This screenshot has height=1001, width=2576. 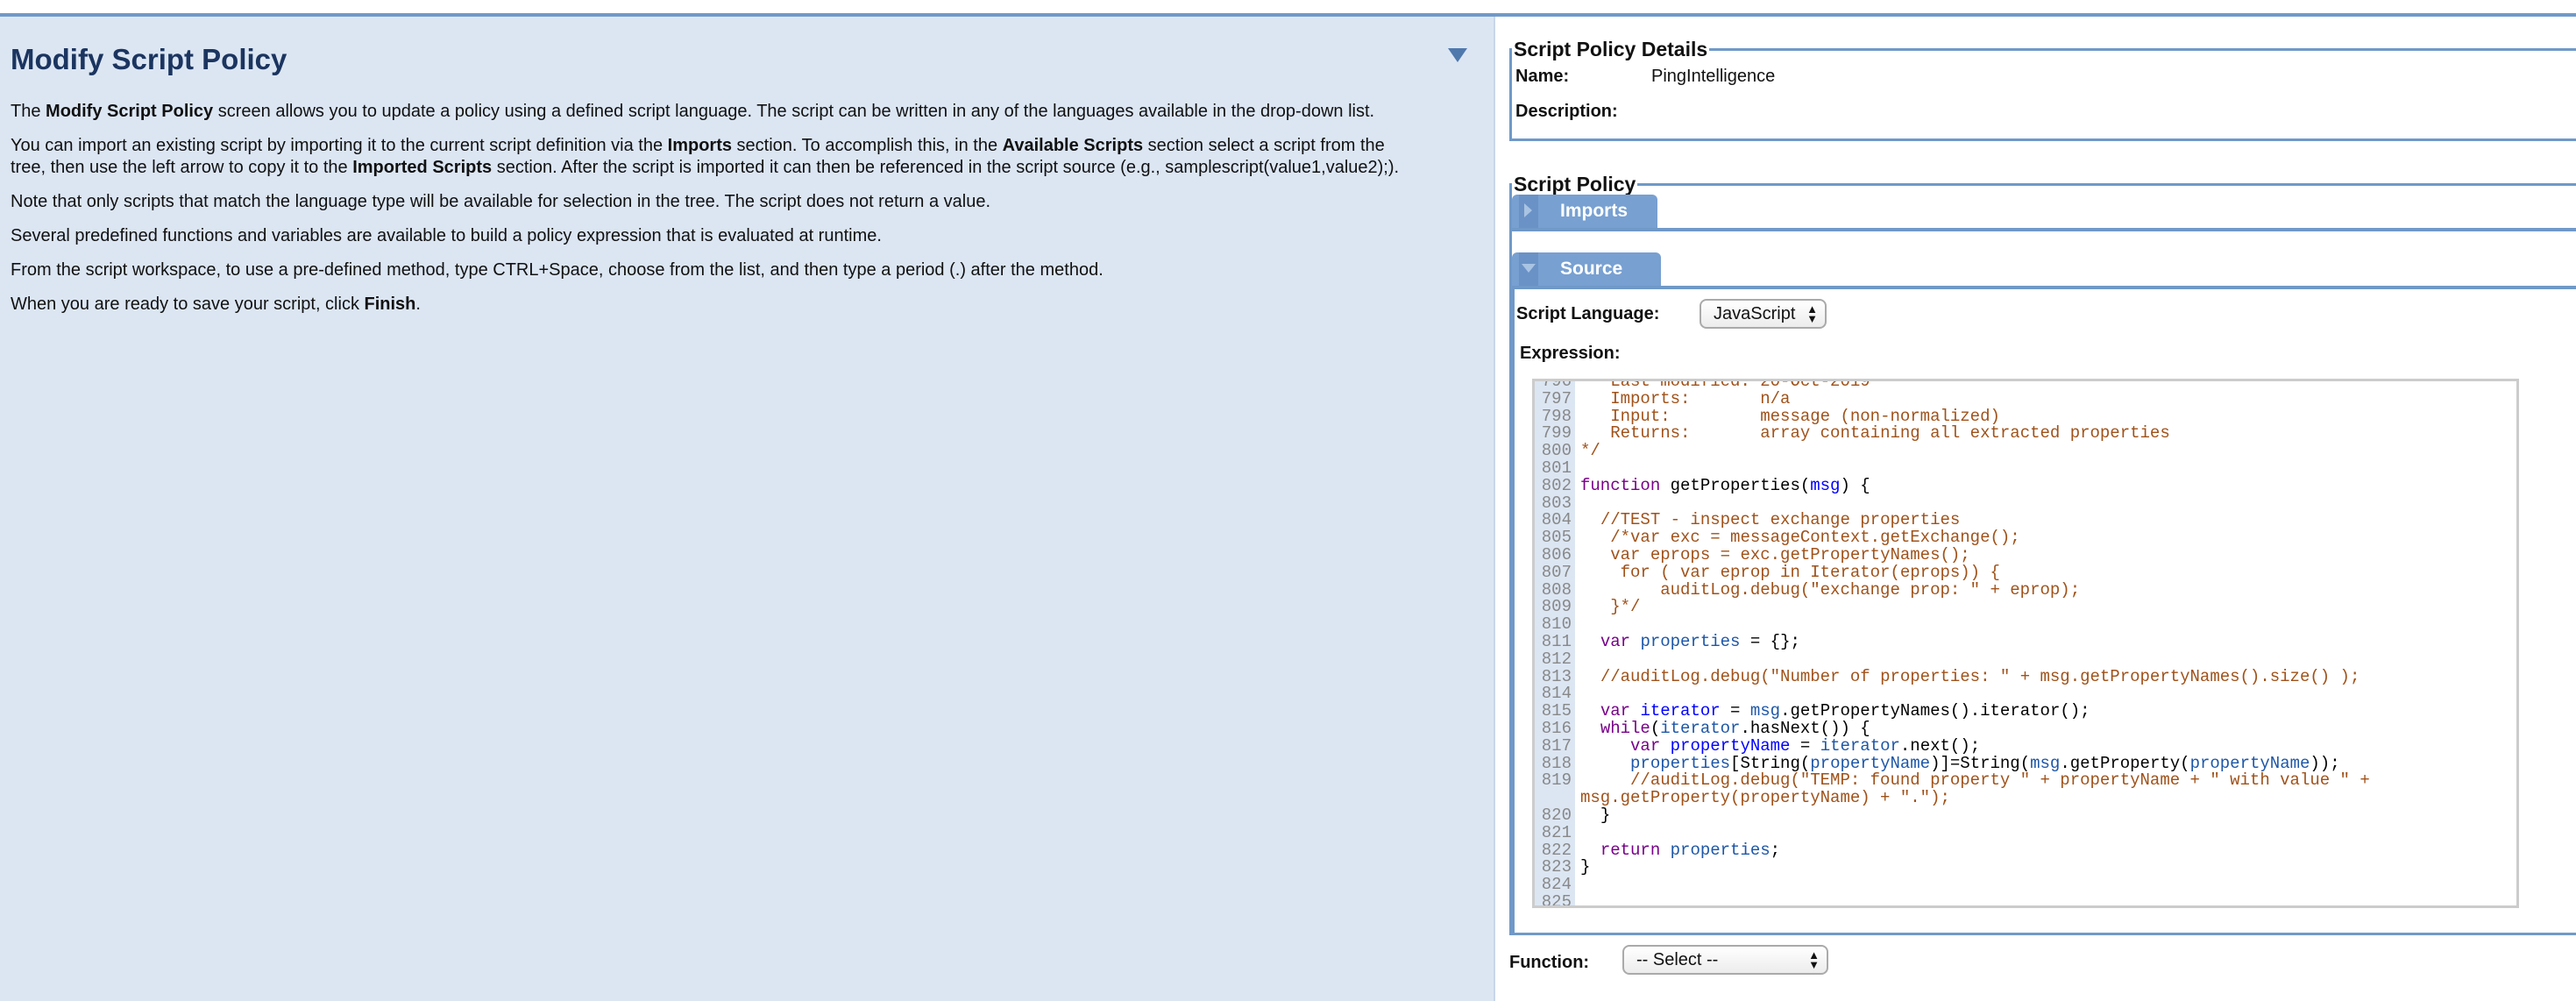 I want to click on collapse-triangle-icon, so click(x=1457, y=55).